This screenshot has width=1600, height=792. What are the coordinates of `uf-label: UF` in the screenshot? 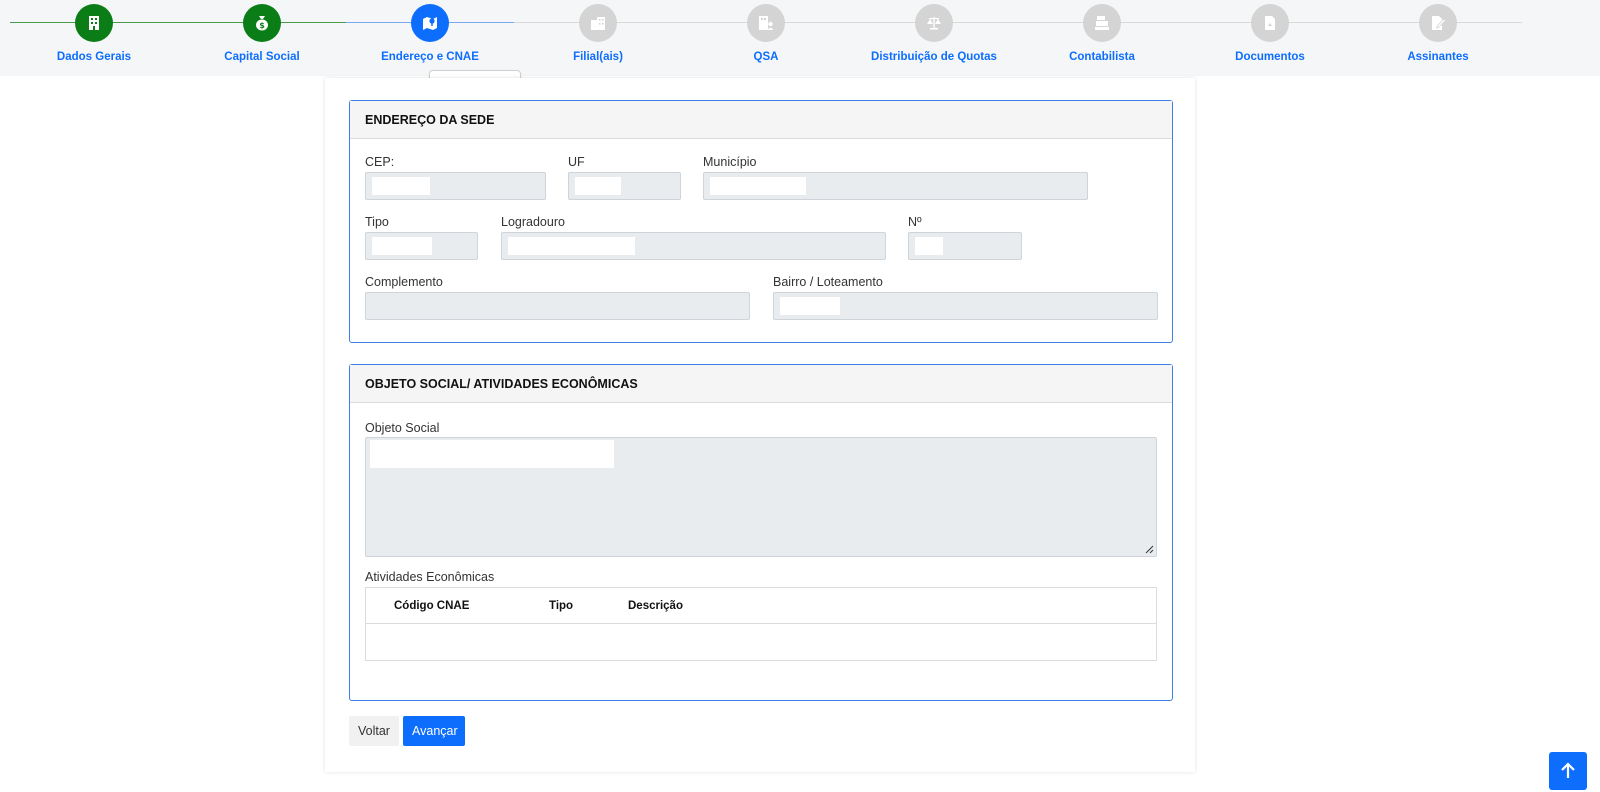 It's located at (576, 162).